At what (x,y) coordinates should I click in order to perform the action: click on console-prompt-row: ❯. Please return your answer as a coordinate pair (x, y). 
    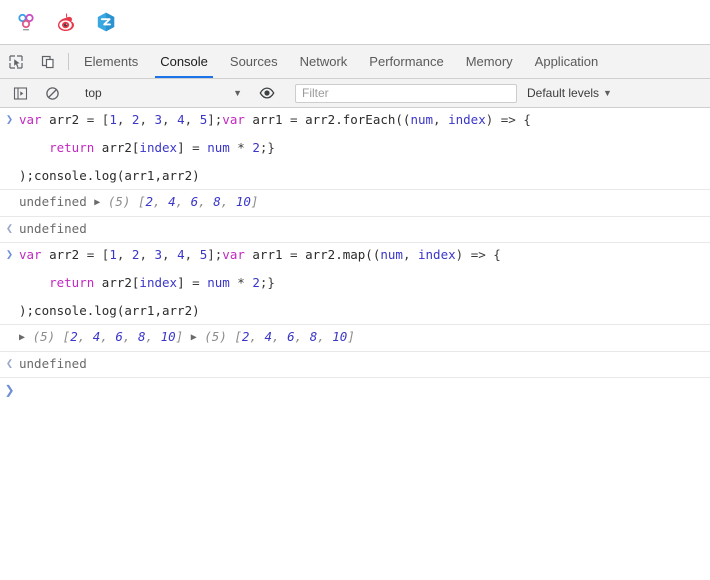
    Looking at the image, I should click on (355, 390).